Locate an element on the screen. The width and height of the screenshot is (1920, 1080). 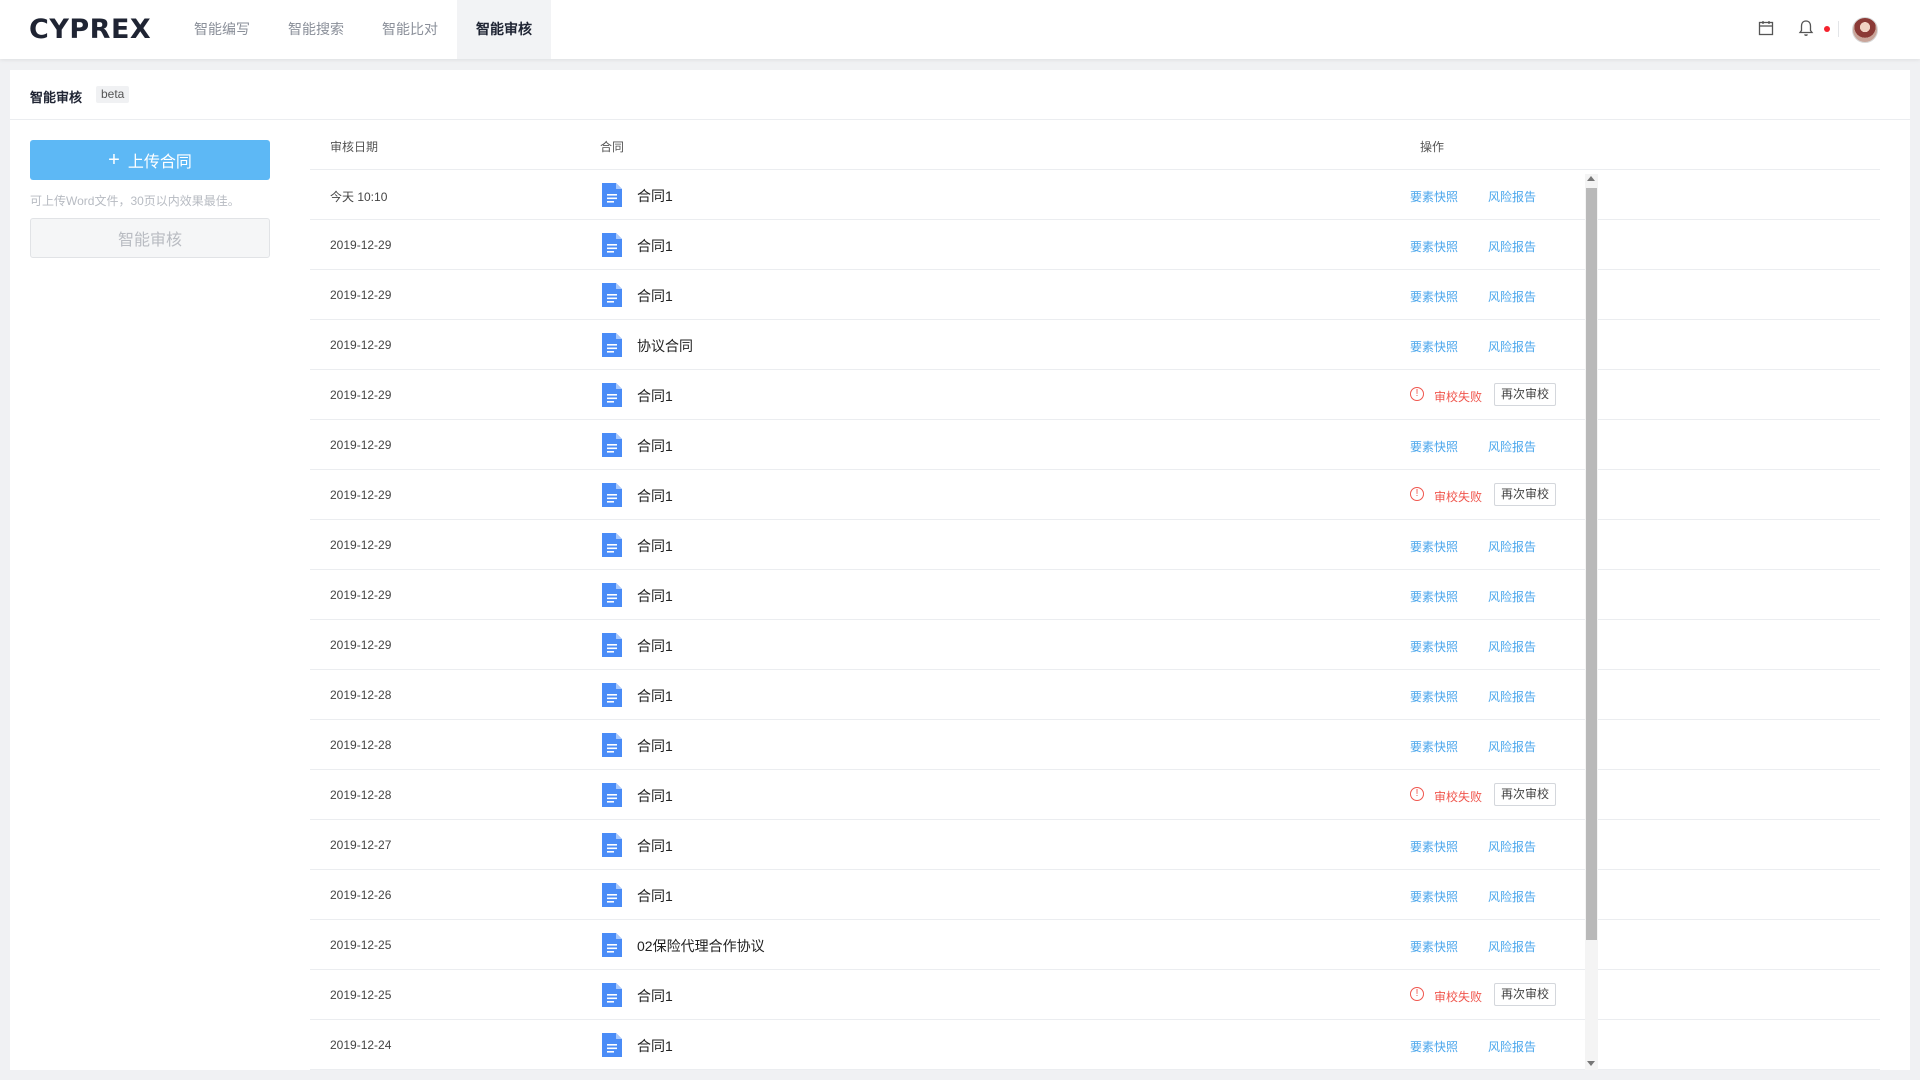
contract-name: 协议合同 is located at coordinates (665, 346).